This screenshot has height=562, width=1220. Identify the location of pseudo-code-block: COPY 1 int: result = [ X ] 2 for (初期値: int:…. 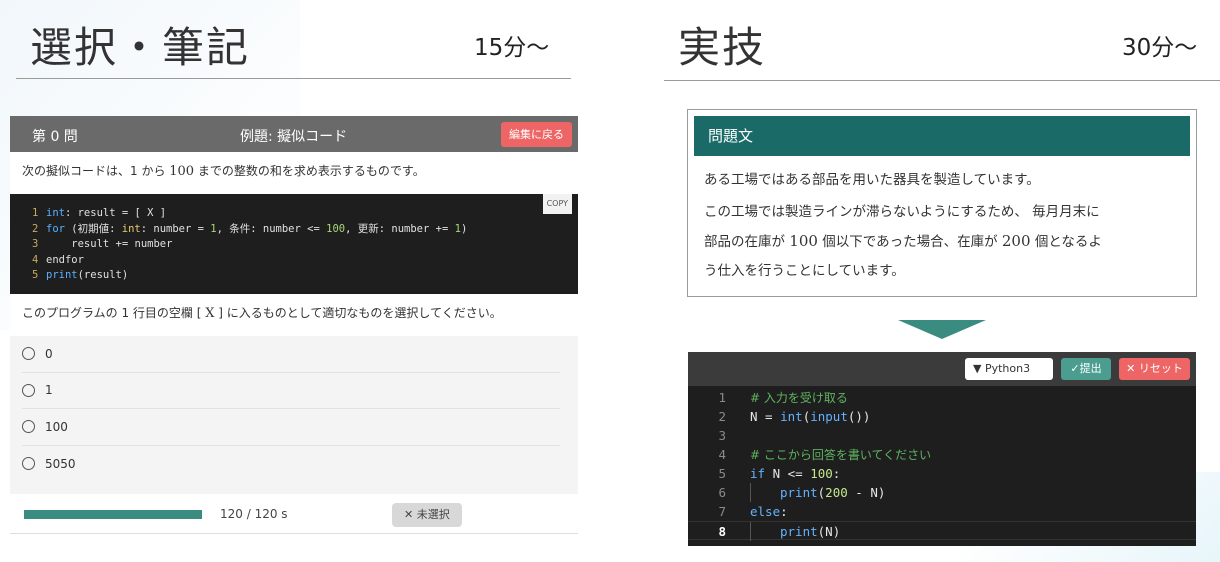
(294, 244).